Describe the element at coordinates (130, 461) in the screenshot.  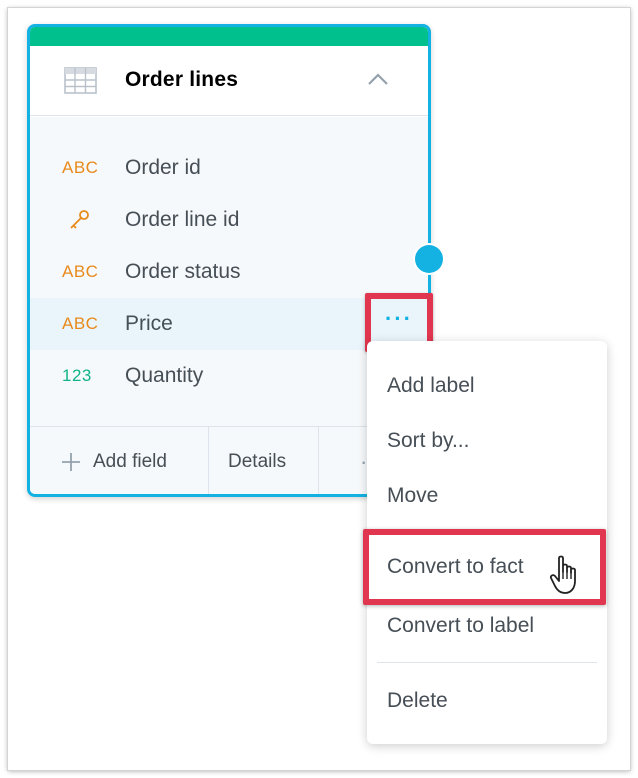
I see `add-field-label: Add field` at that location.